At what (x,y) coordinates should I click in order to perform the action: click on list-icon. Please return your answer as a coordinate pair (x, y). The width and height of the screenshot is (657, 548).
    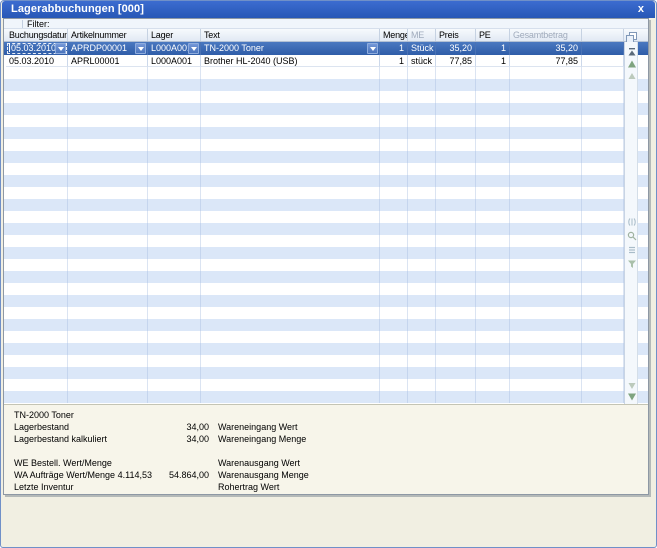
    Looking at the image, I should click on (632, 248).